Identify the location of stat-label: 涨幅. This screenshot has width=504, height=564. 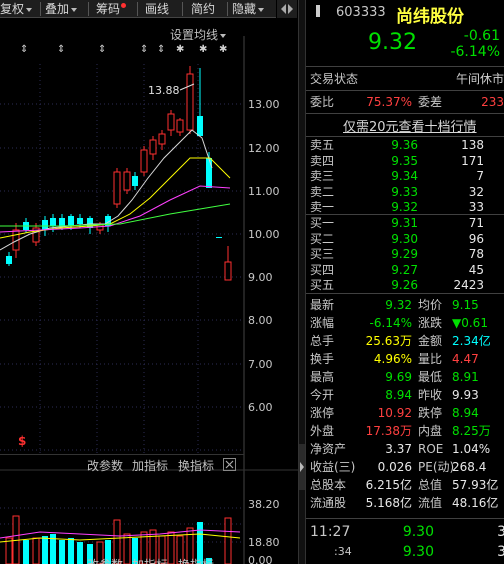
(322, 323).